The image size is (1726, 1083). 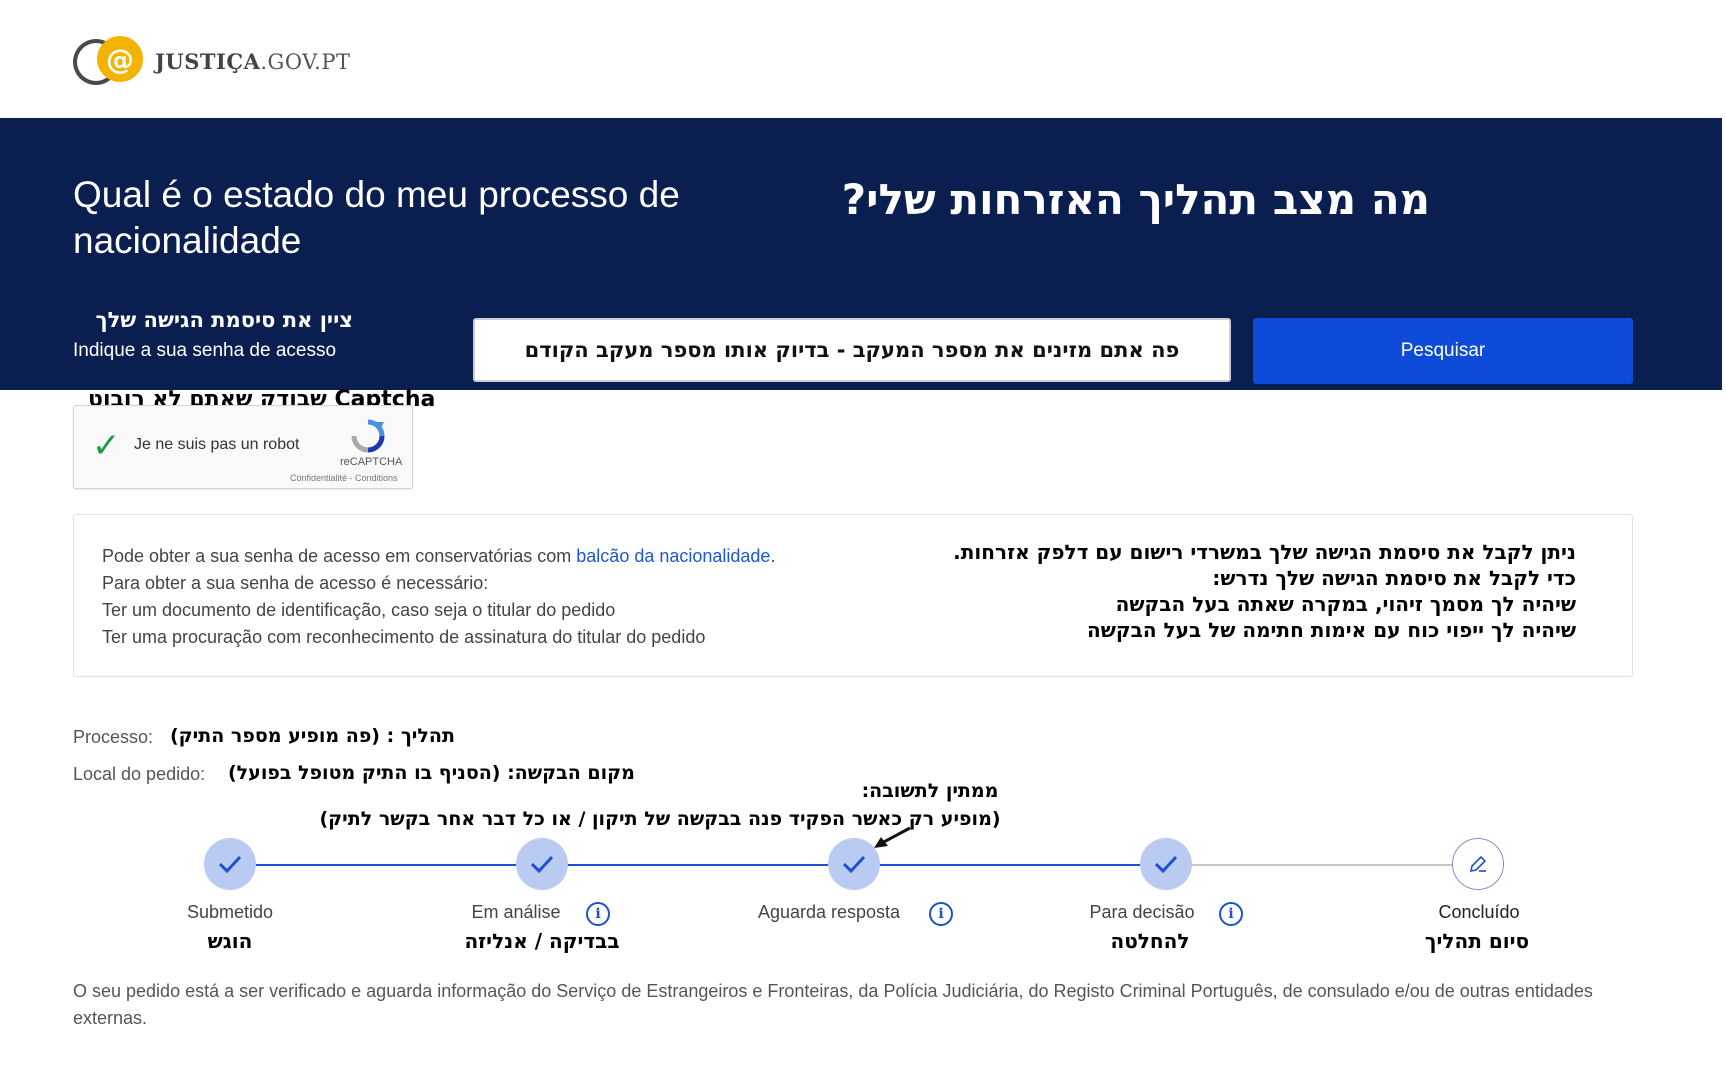 I want to click on nationality-desk-link: balcão da nacionalidade, so click(x=673, y=556).